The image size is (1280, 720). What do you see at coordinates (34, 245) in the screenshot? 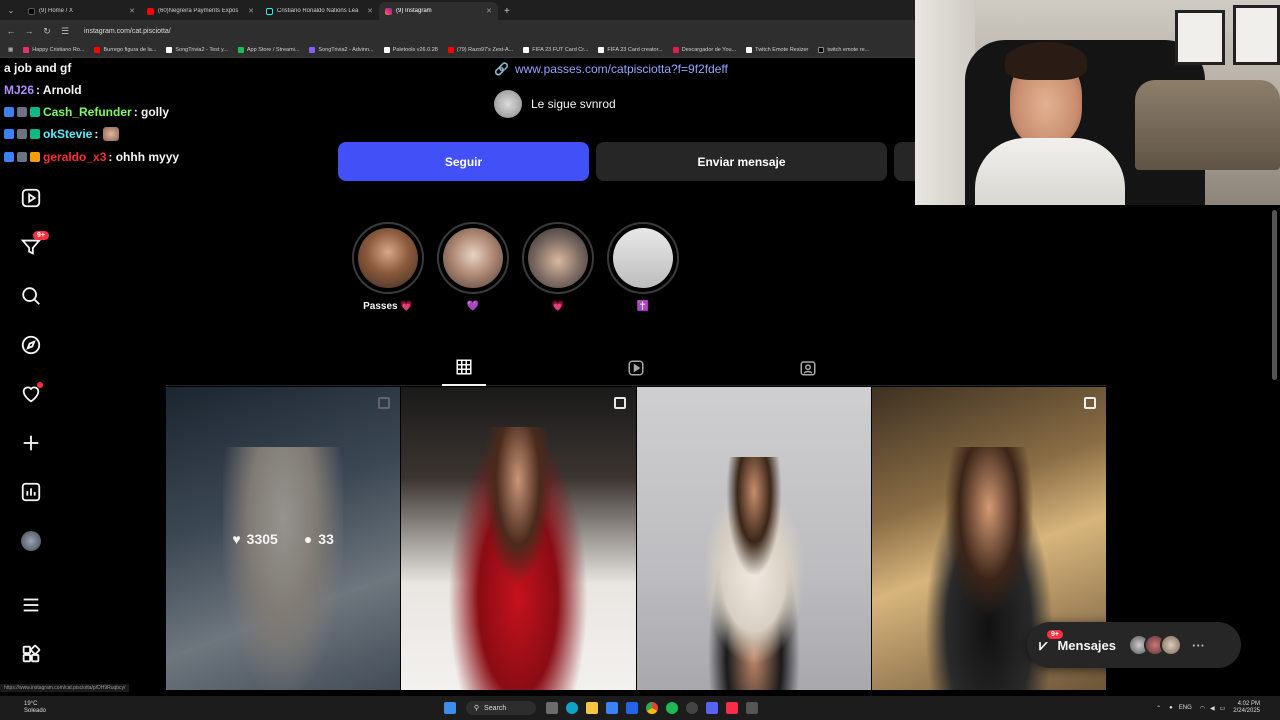
I see `notifications-nav-icon: 9+` at bounding box center [34, 245].